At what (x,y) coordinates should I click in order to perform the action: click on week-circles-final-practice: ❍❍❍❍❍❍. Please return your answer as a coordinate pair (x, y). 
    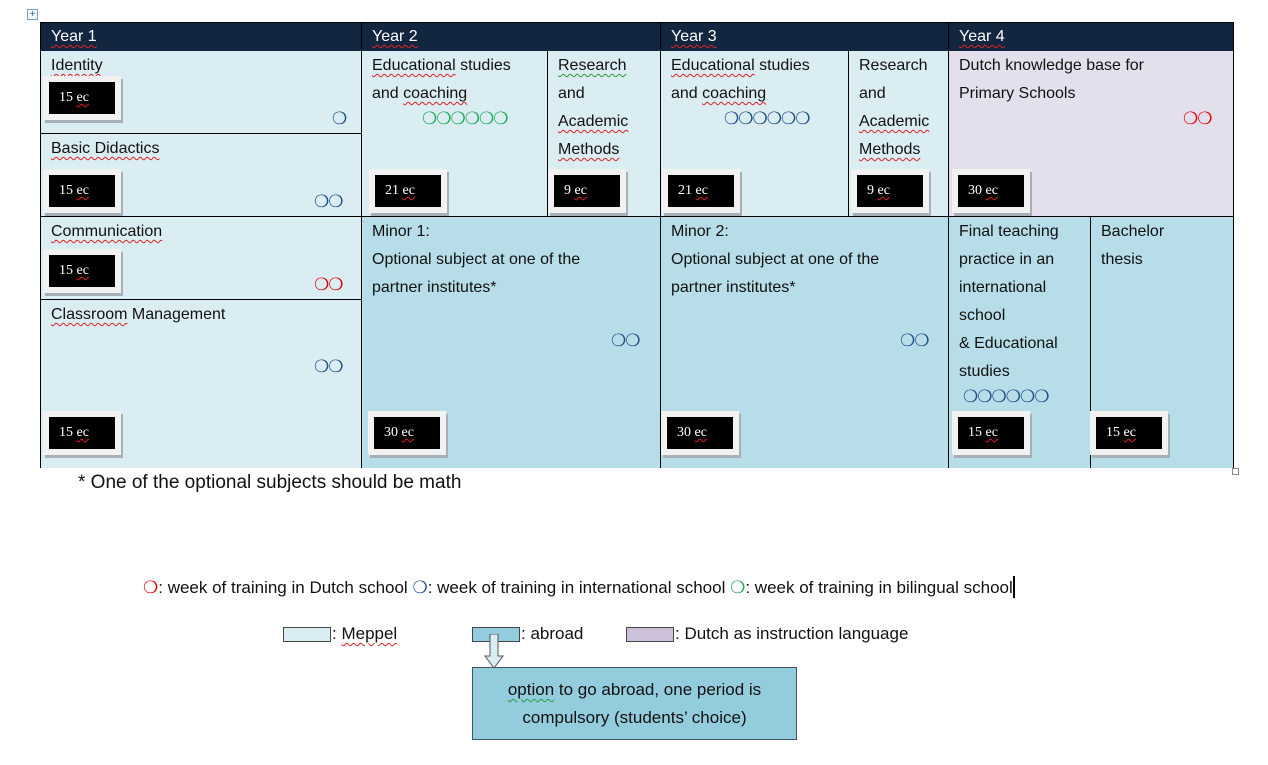
    Looking at the image, I should click on (1006, 397).